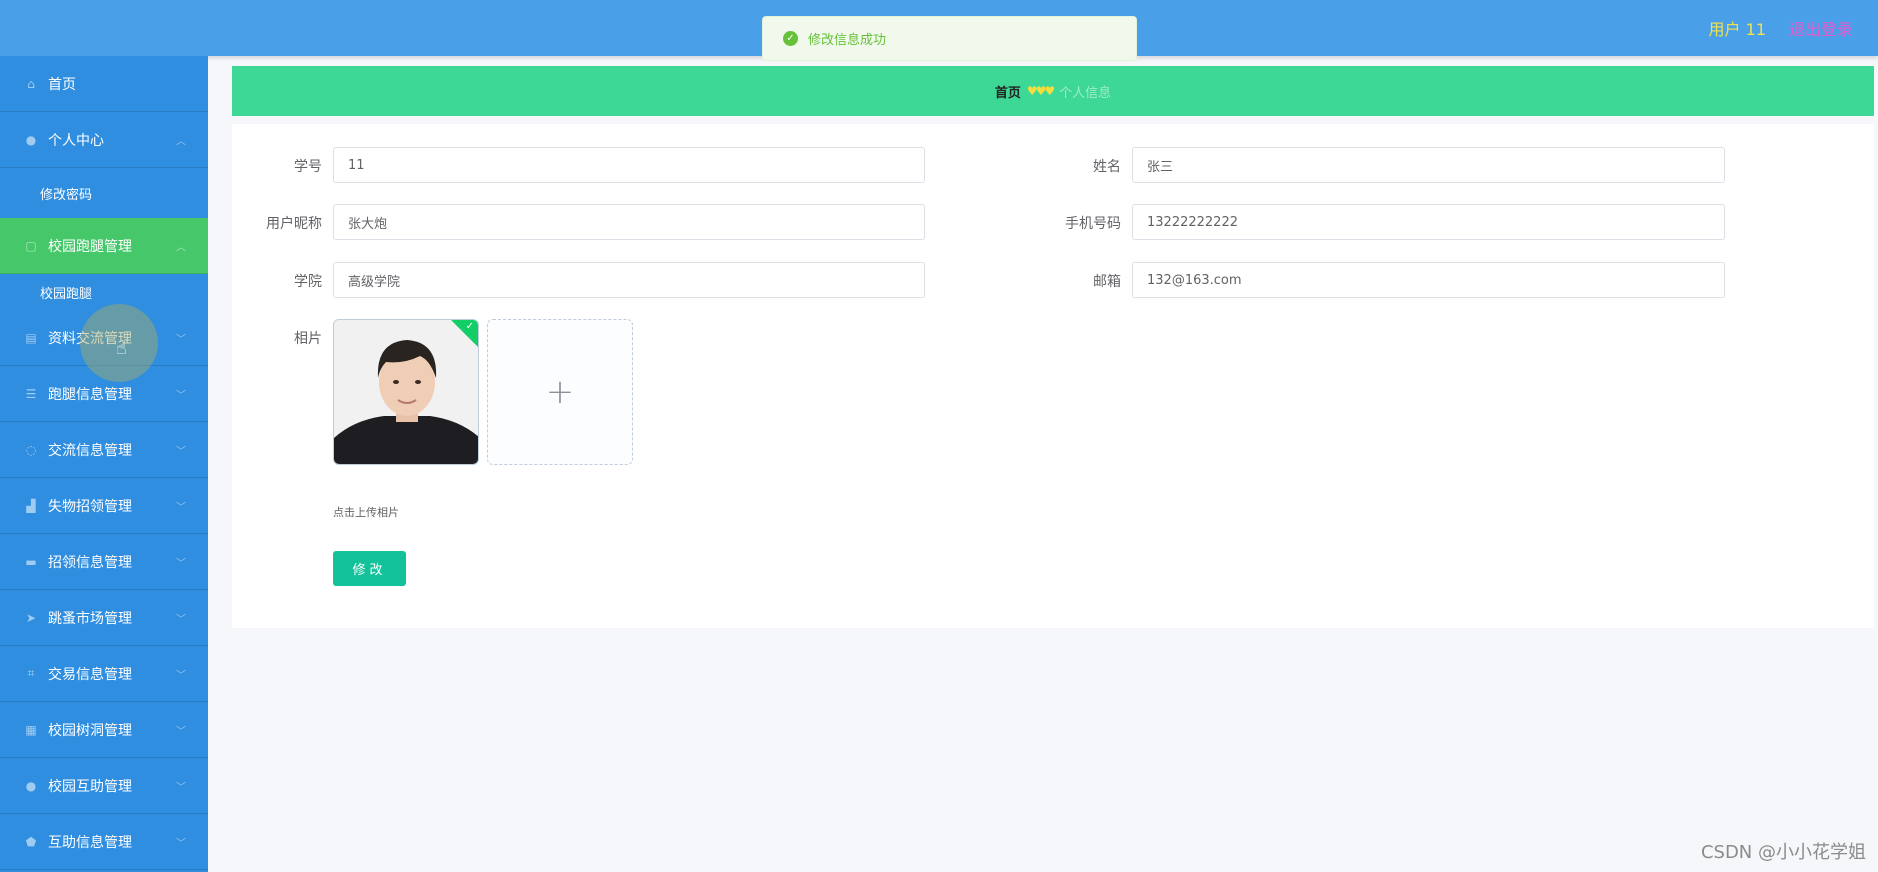 The image size is (1878, 872). What do you see at coordinates (104, 84) in the screenshot?
I see `sidebar-item-home: ⌂ 首页` at bounding box center [104, 84].